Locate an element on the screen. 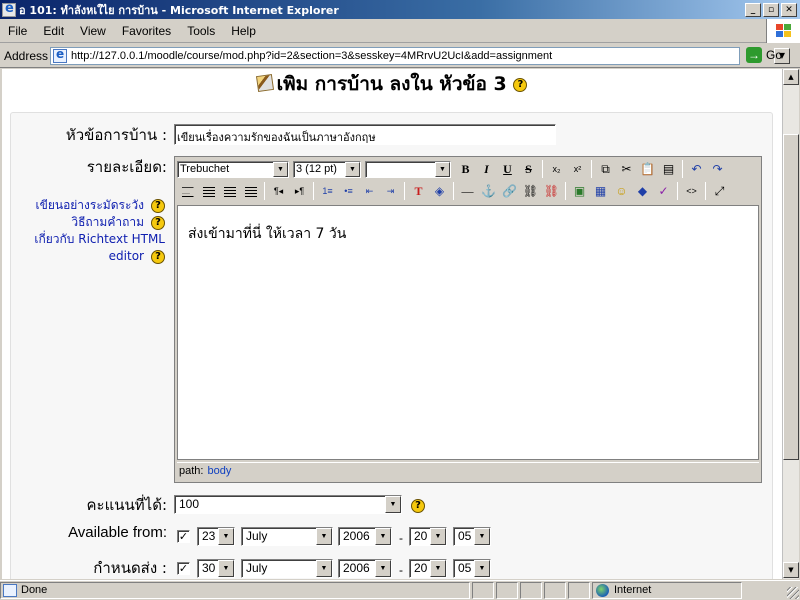  minimize-button: _ is located at coordinates (753, 9).